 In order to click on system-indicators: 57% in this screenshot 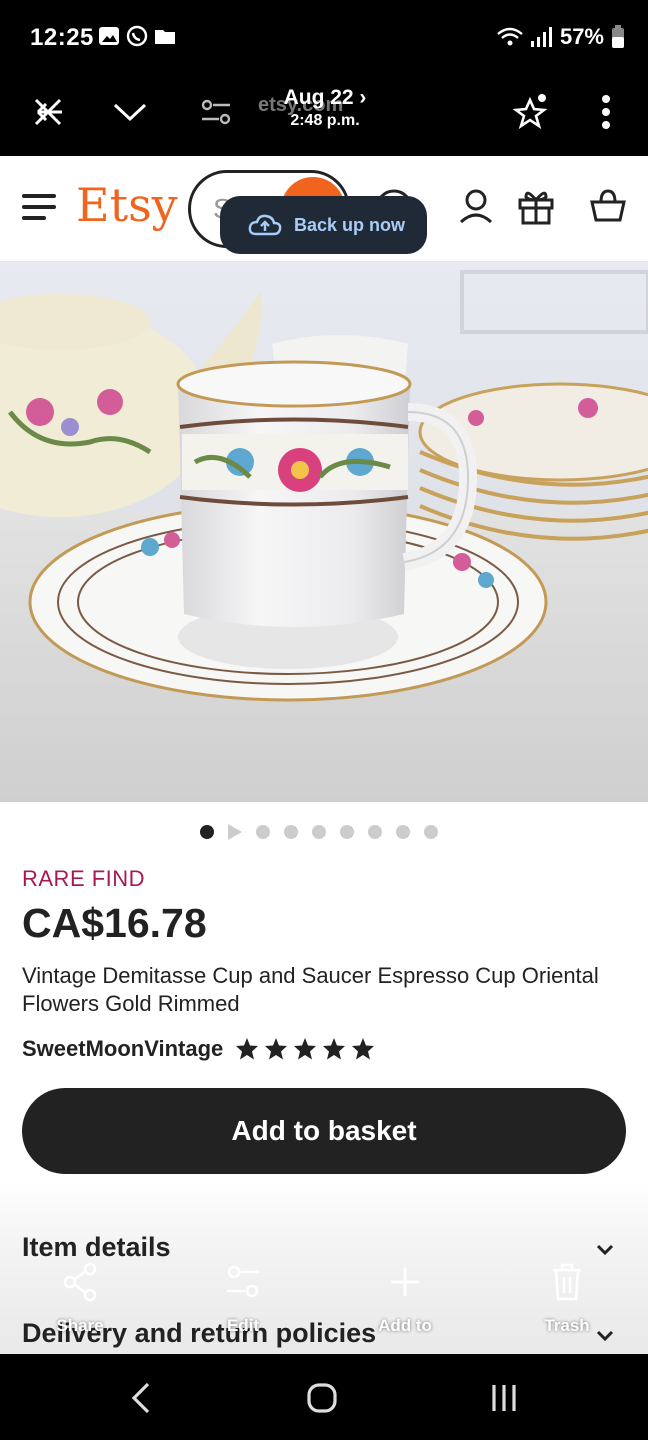, I will do `click(561, 37)`.